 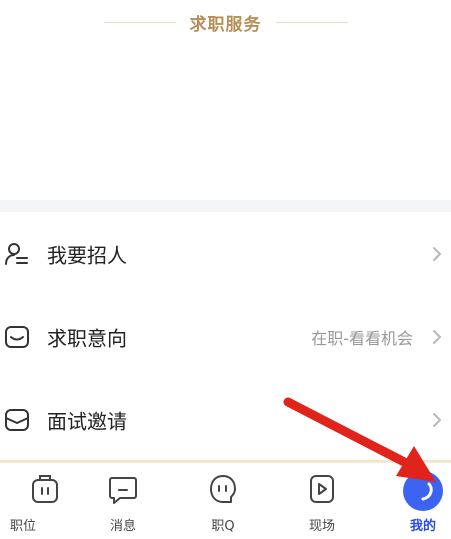 What do you see at coordinates (45, 489) in the screenshot?
I see `briefcase-icon` at bounding box center [45, 489].